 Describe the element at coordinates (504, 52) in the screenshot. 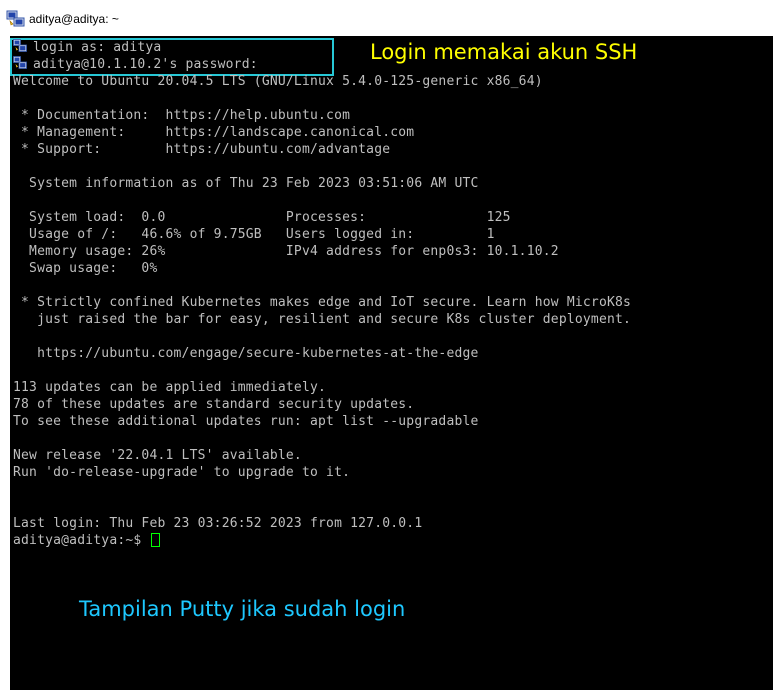

I see `login-ssh-caption: Login memakai akun SSH` at that location.